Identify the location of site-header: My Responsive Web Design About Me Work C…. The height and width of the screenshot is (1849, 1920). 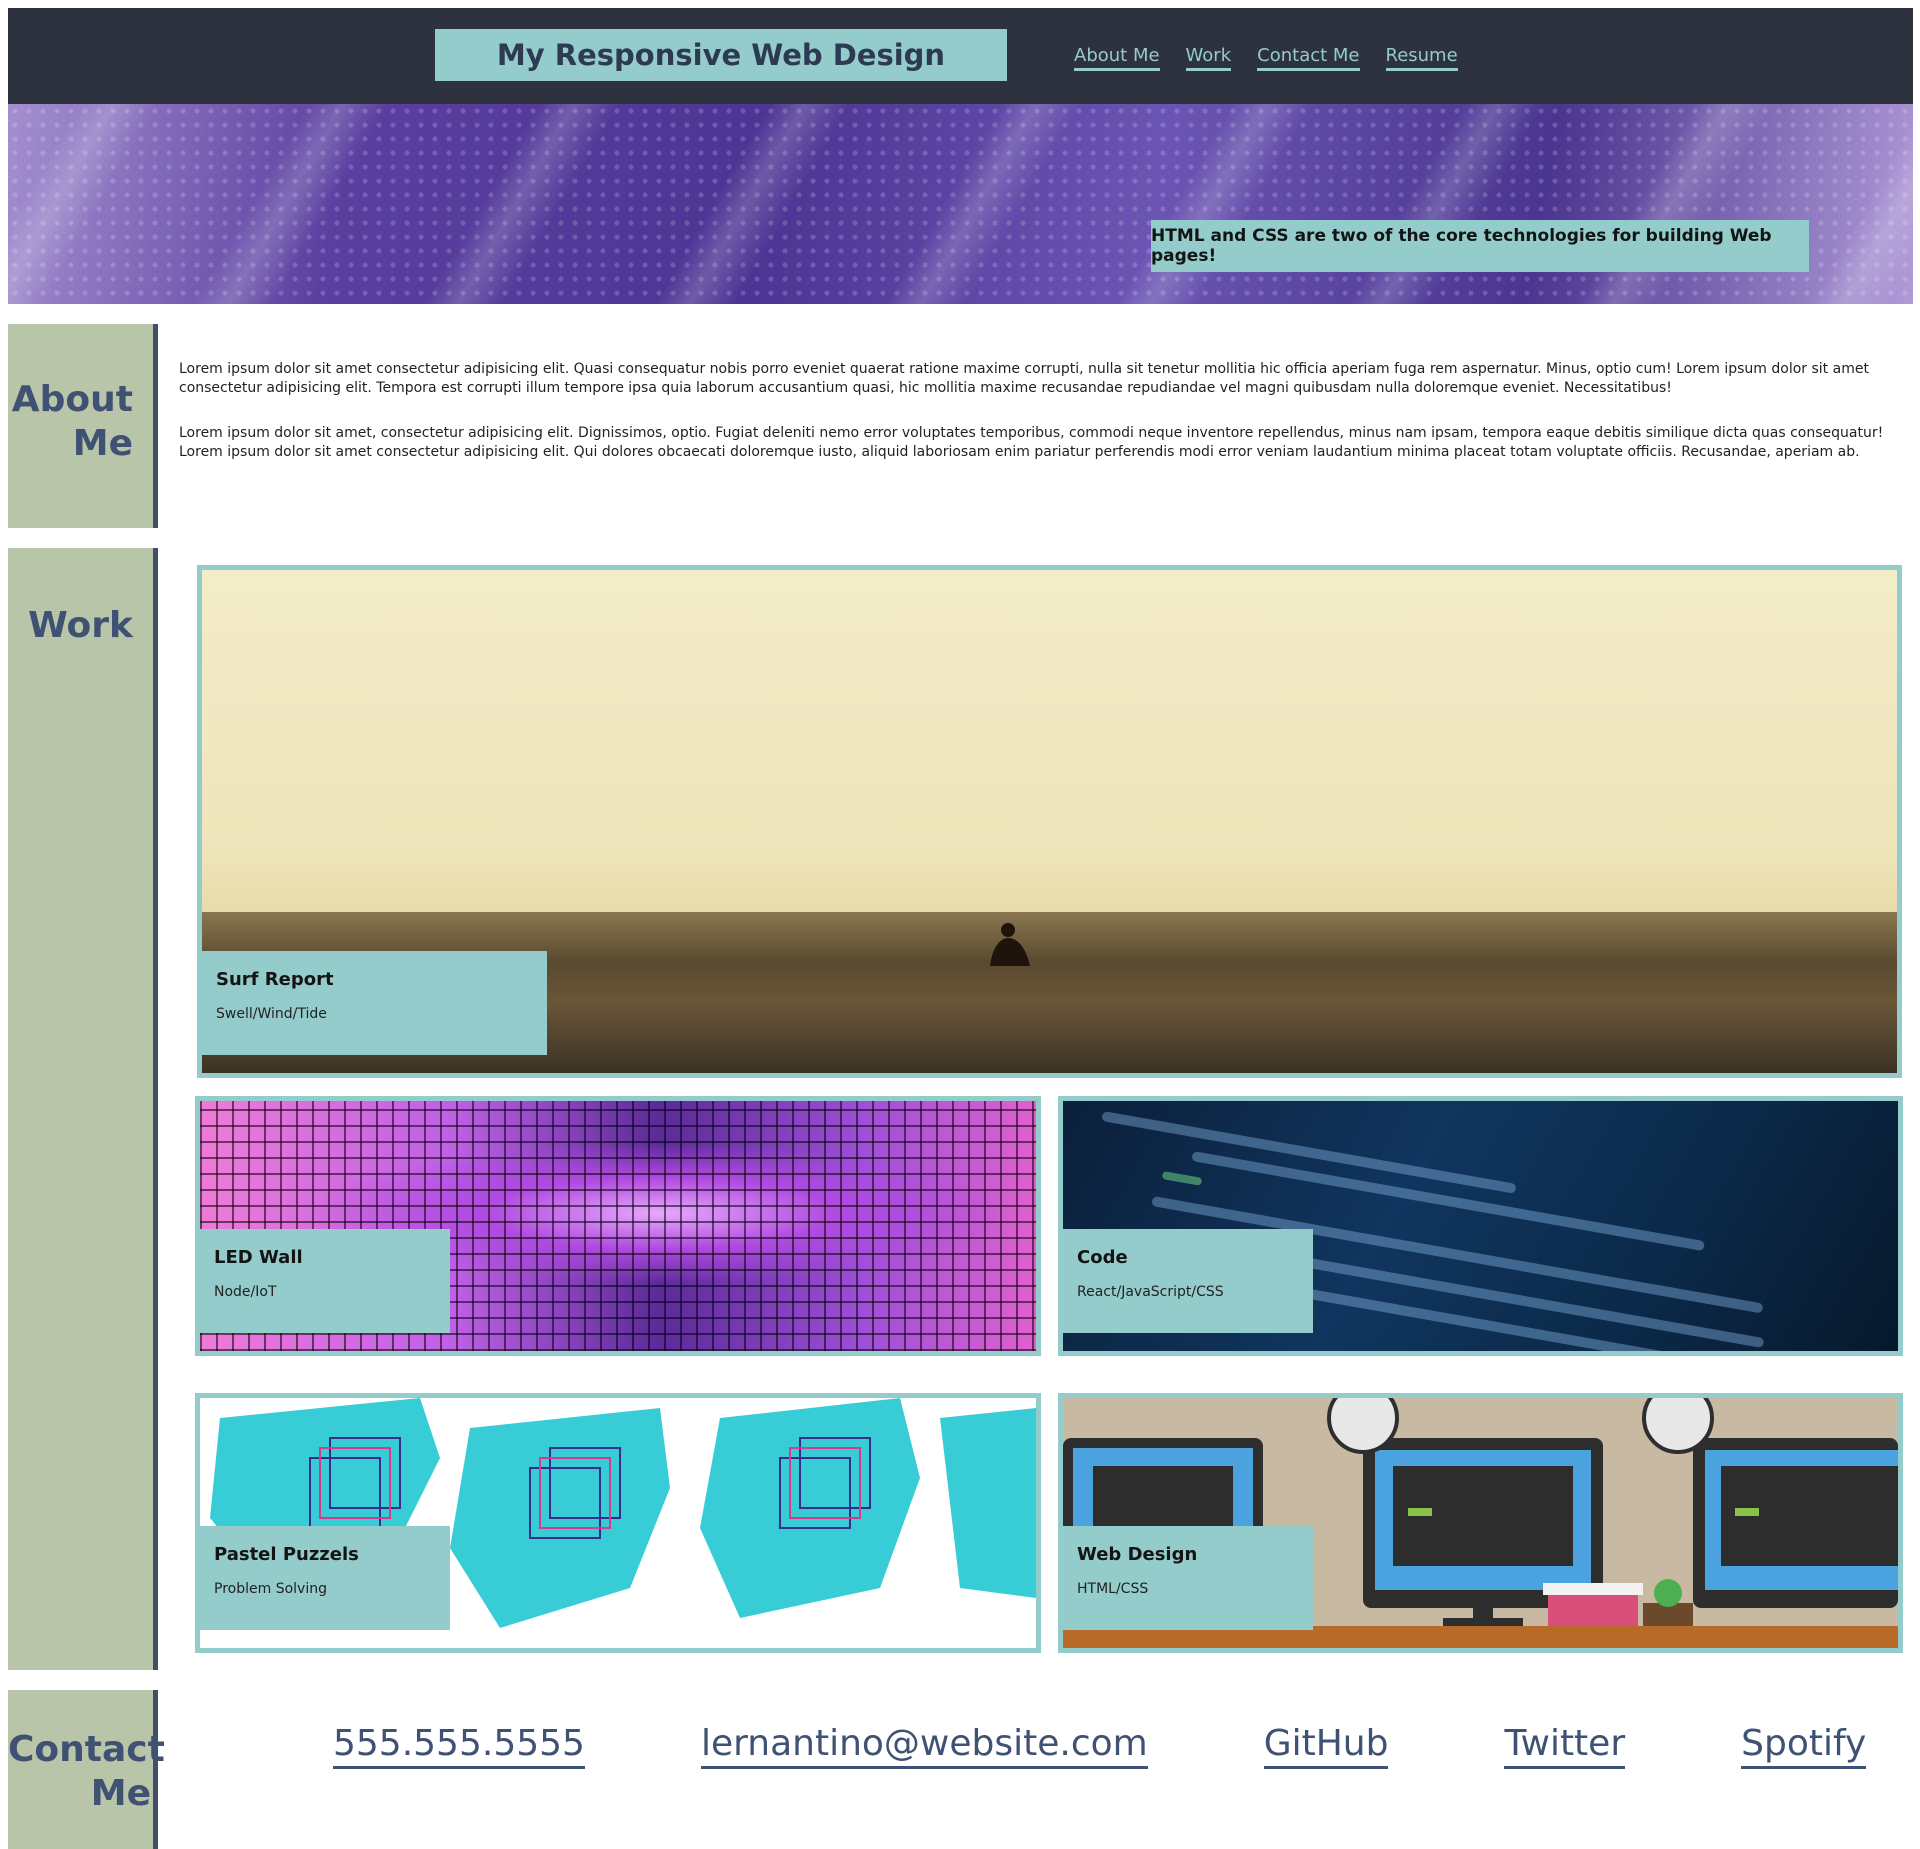
(960, 56).